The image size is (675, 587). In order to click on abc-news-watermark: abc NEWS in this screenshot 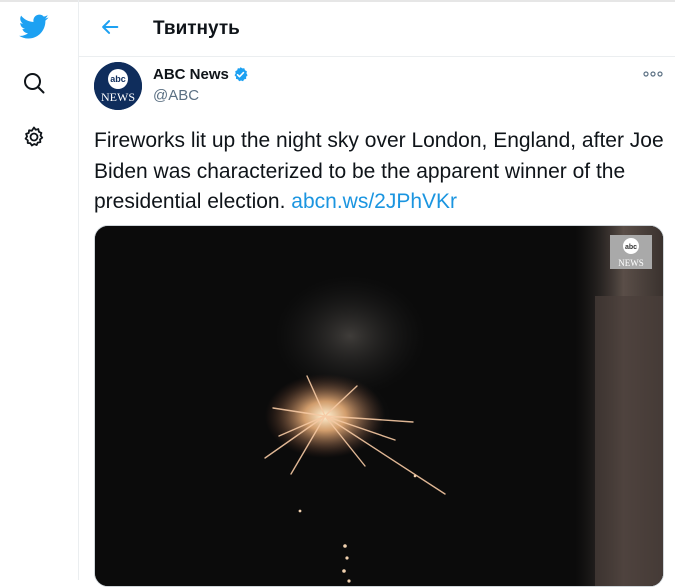, I will do `click(631, 252)`.